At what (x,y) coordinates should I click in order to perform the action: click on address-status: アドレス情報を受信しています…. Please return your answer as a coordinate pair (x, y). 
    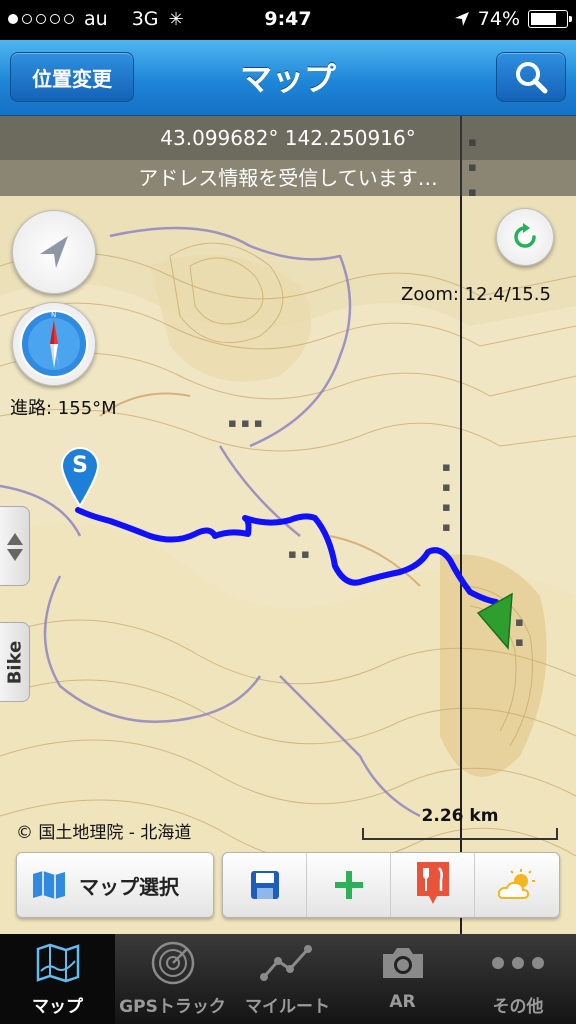
    Looking at the image, I should click on (288, 178).